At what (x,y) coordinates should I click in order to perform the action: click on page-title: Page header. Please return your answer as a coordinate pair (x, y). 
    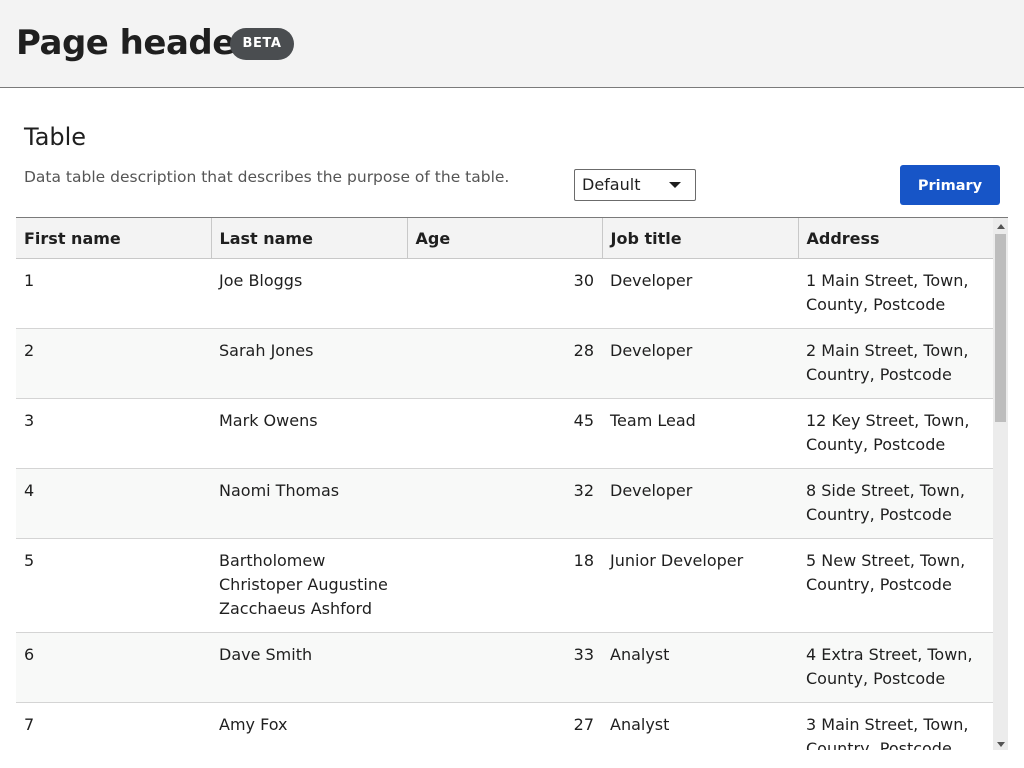
    Looking at the image, I should click on (134, 43).